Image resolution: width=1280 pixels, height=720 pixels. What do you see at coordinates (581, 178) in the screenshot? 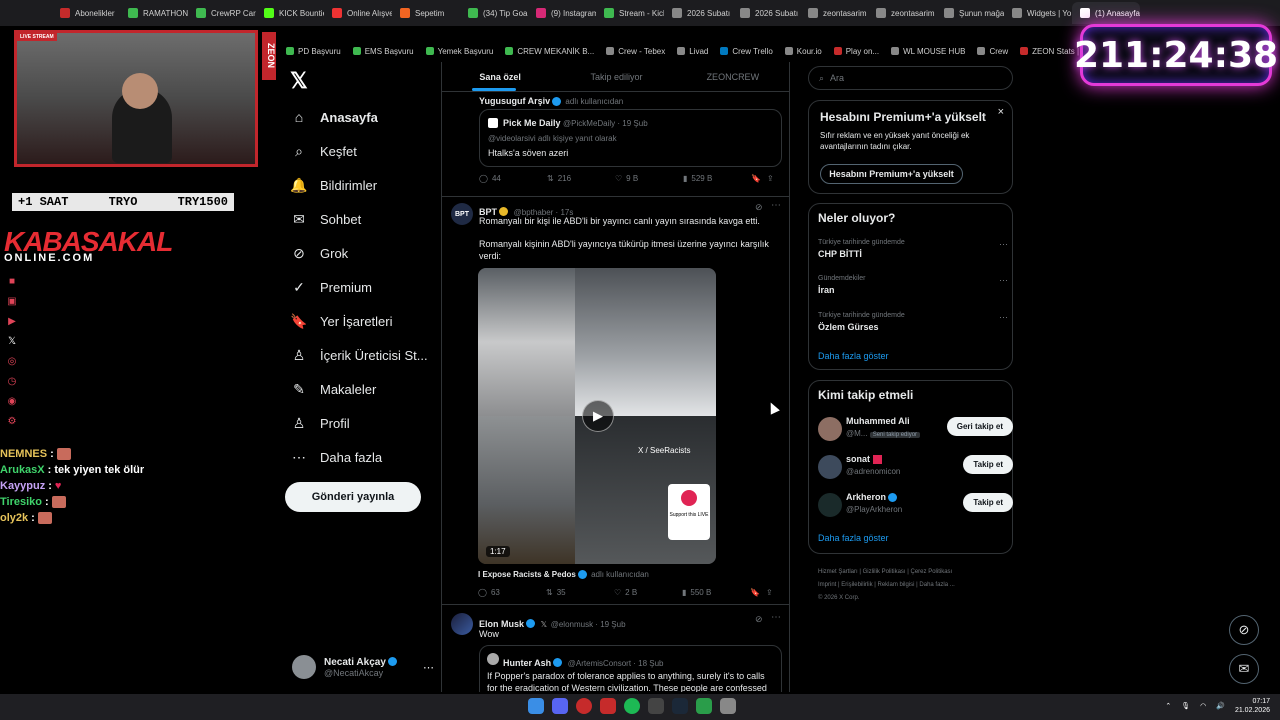
I see `repost-button: ⇅ 216` at bounding box center [581, 178].